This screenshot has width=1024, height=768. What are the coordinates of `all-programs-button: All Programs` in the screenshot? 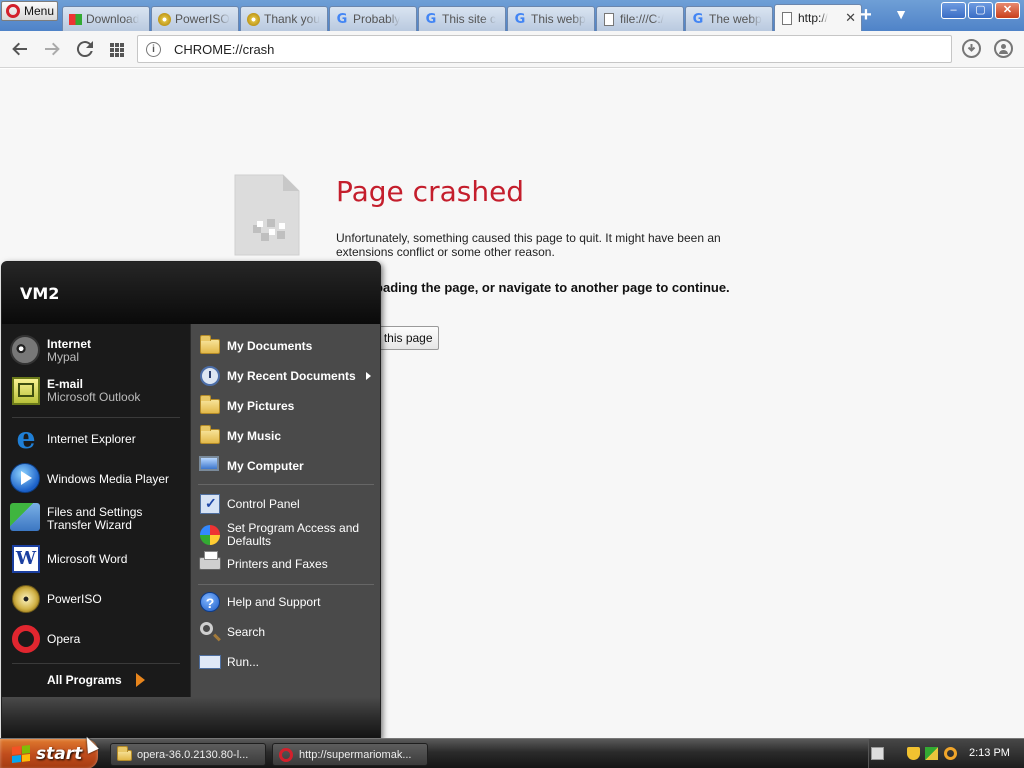 It's located at (96, 680).